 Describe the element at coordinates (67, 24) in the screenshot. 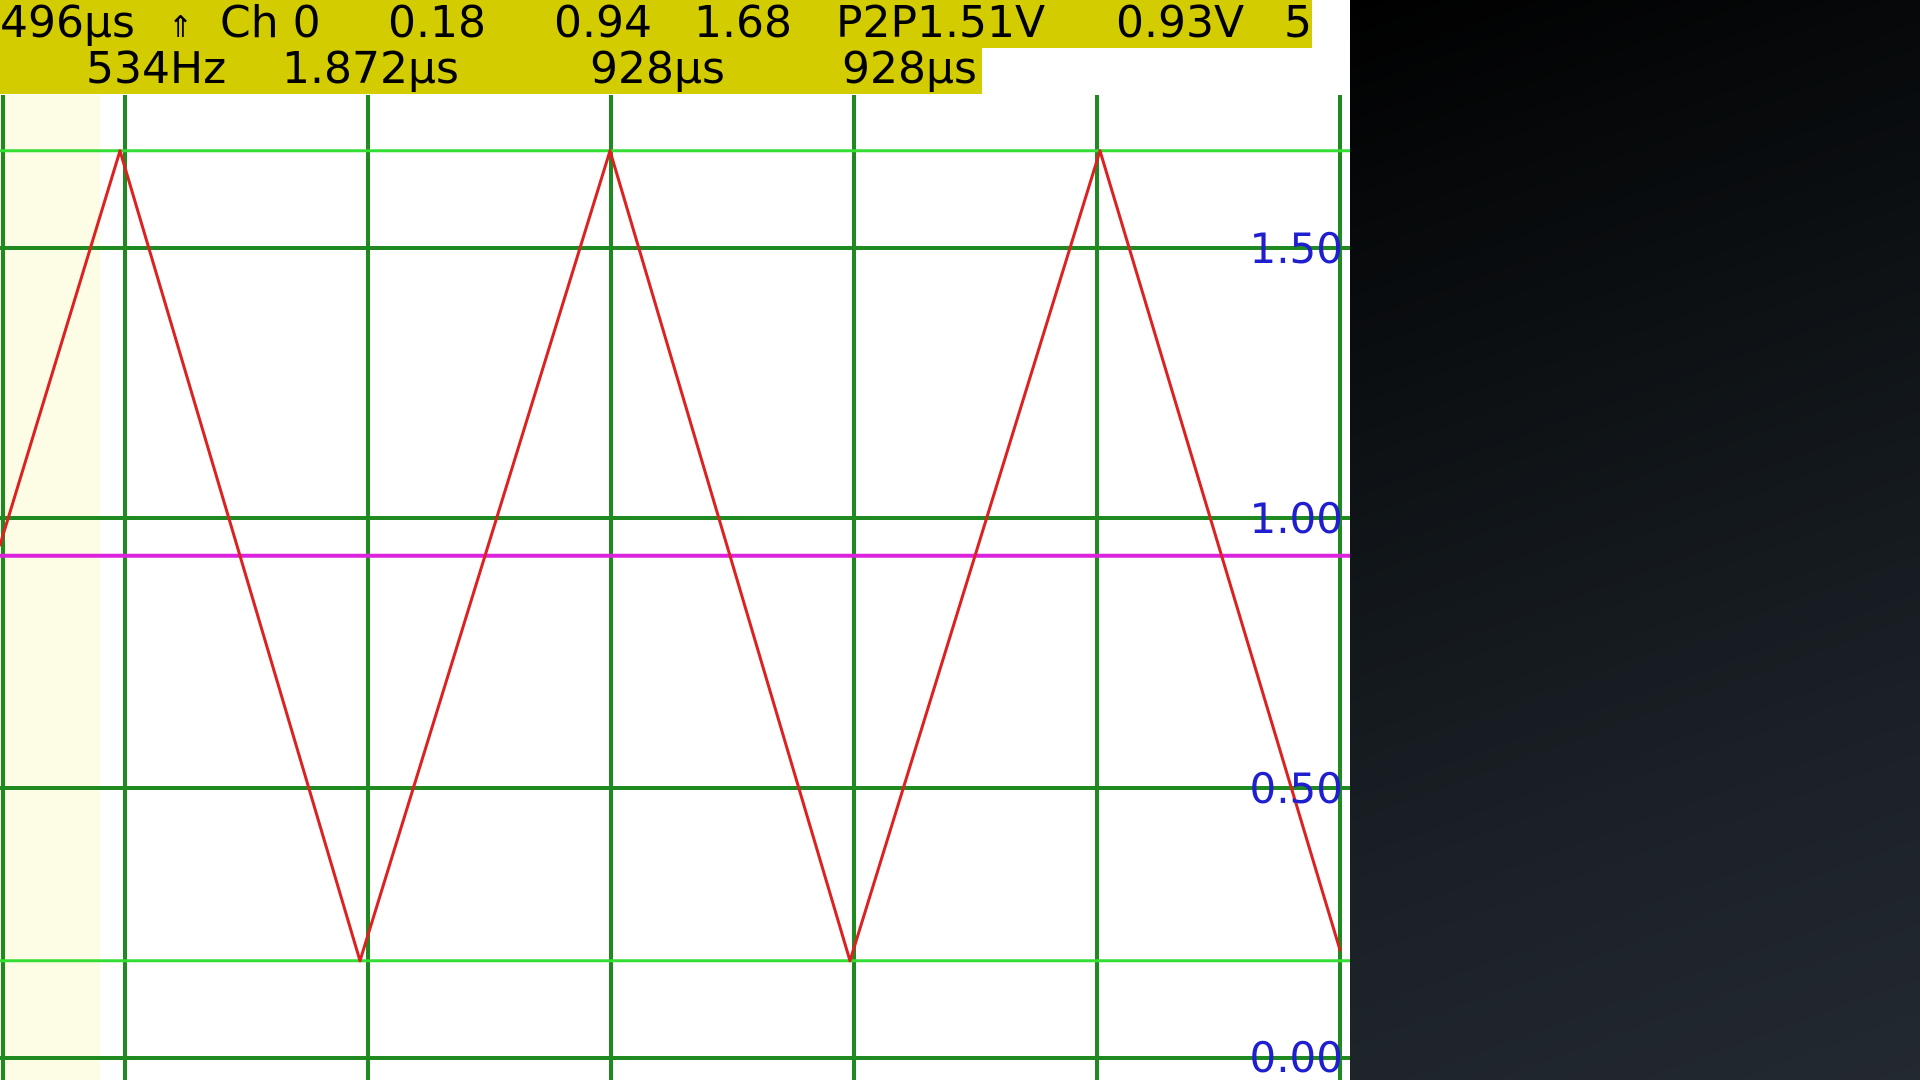

I see `timebase-readout: 496μs` at that location.